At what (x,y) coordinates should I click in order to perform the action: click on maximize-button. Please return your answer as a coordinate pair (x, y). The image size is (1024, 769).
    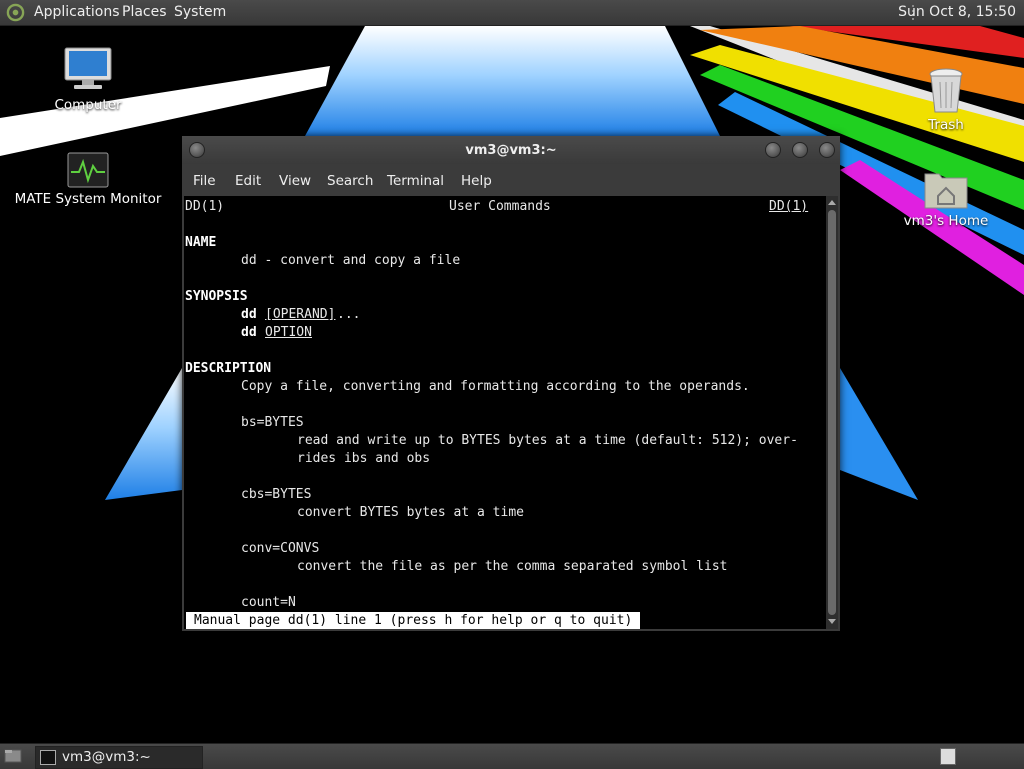
    Looking at the image, I should click on (800, 150).